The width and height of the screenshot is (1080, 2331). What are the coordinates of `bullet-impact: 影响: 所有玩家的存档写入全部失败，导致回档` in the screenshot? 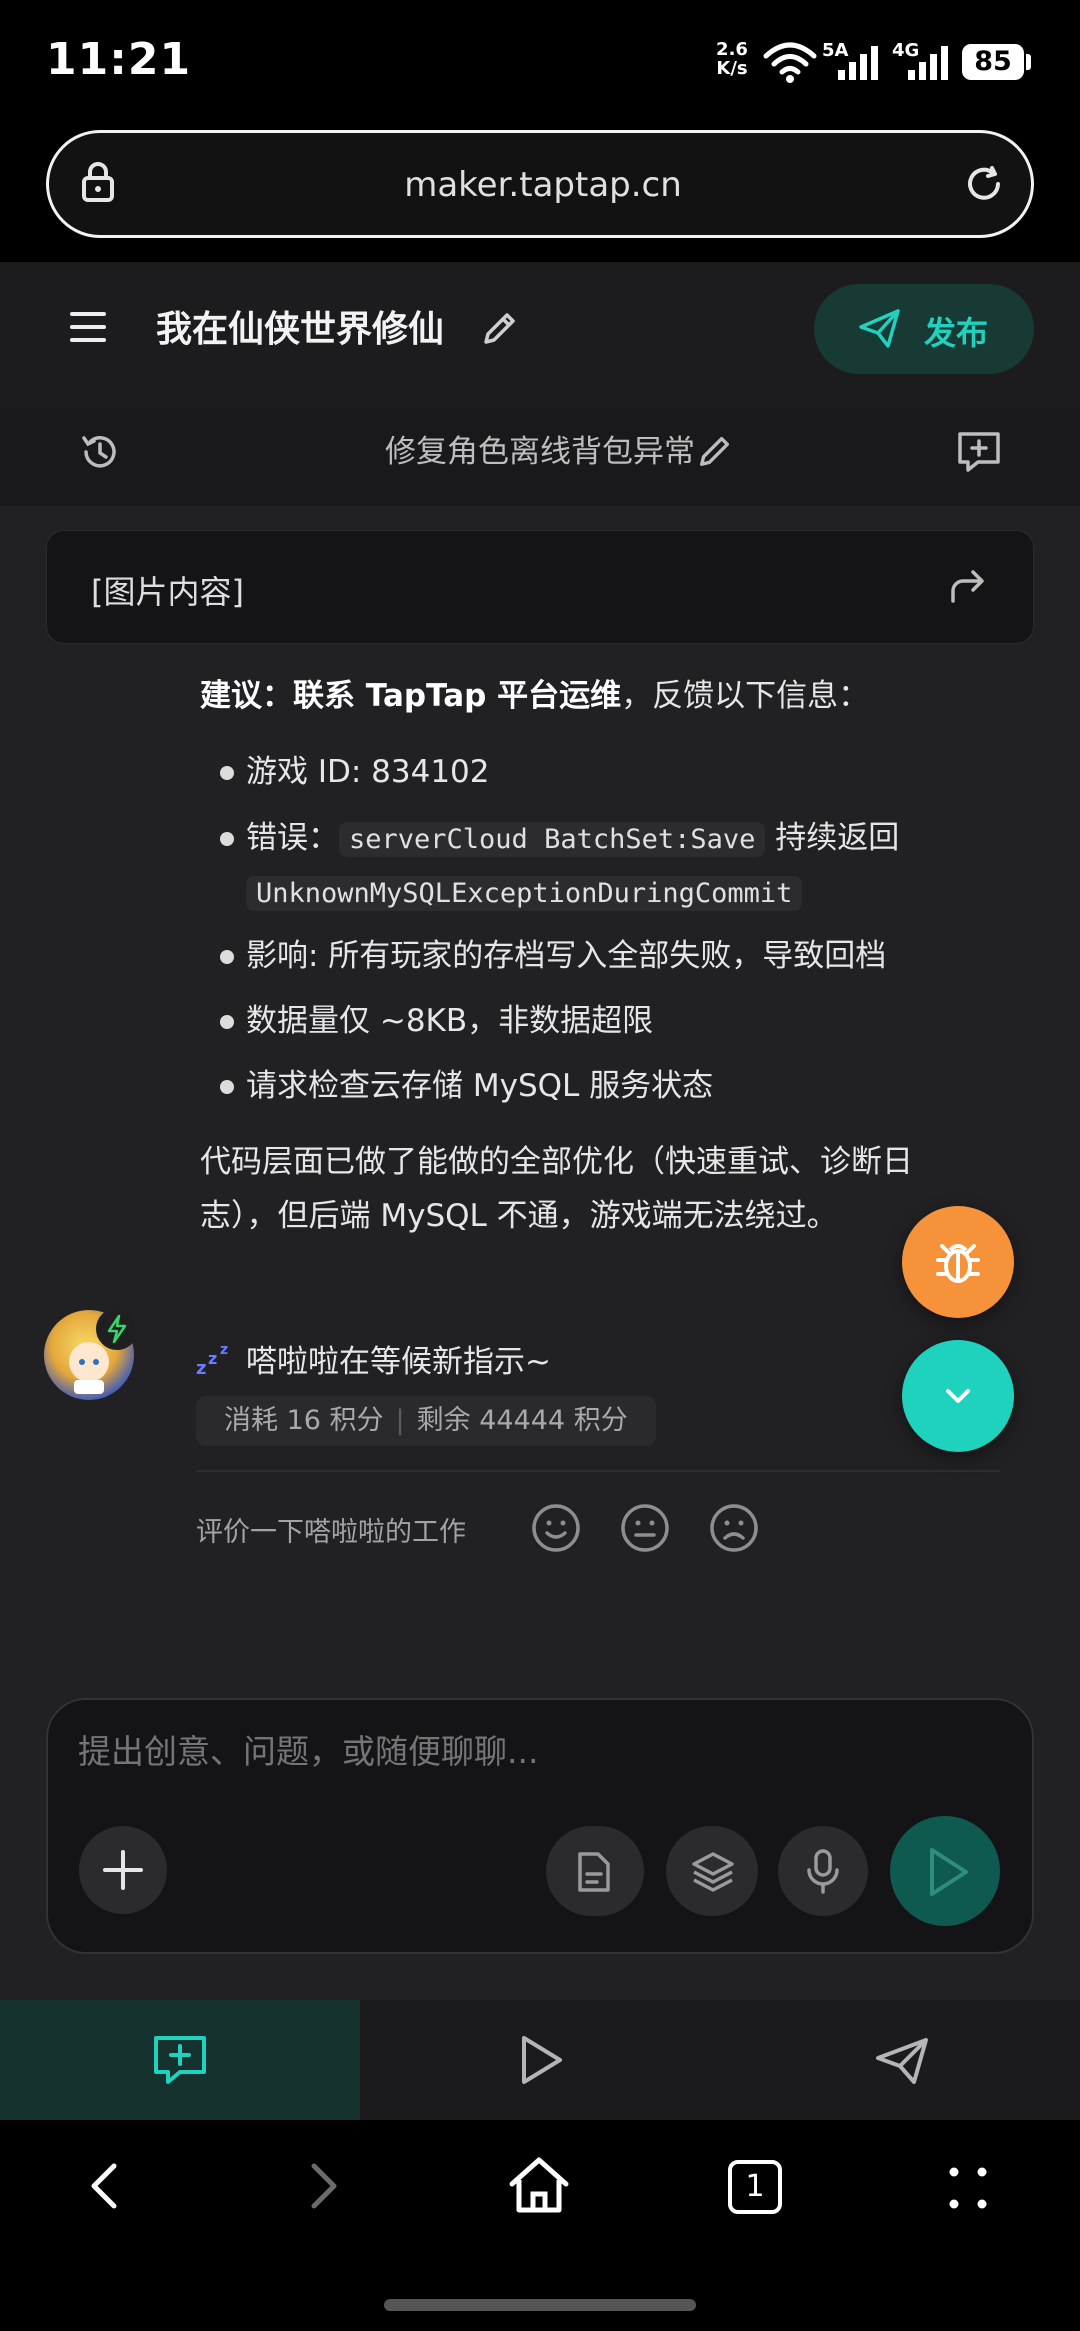 It's located at (566, 956).